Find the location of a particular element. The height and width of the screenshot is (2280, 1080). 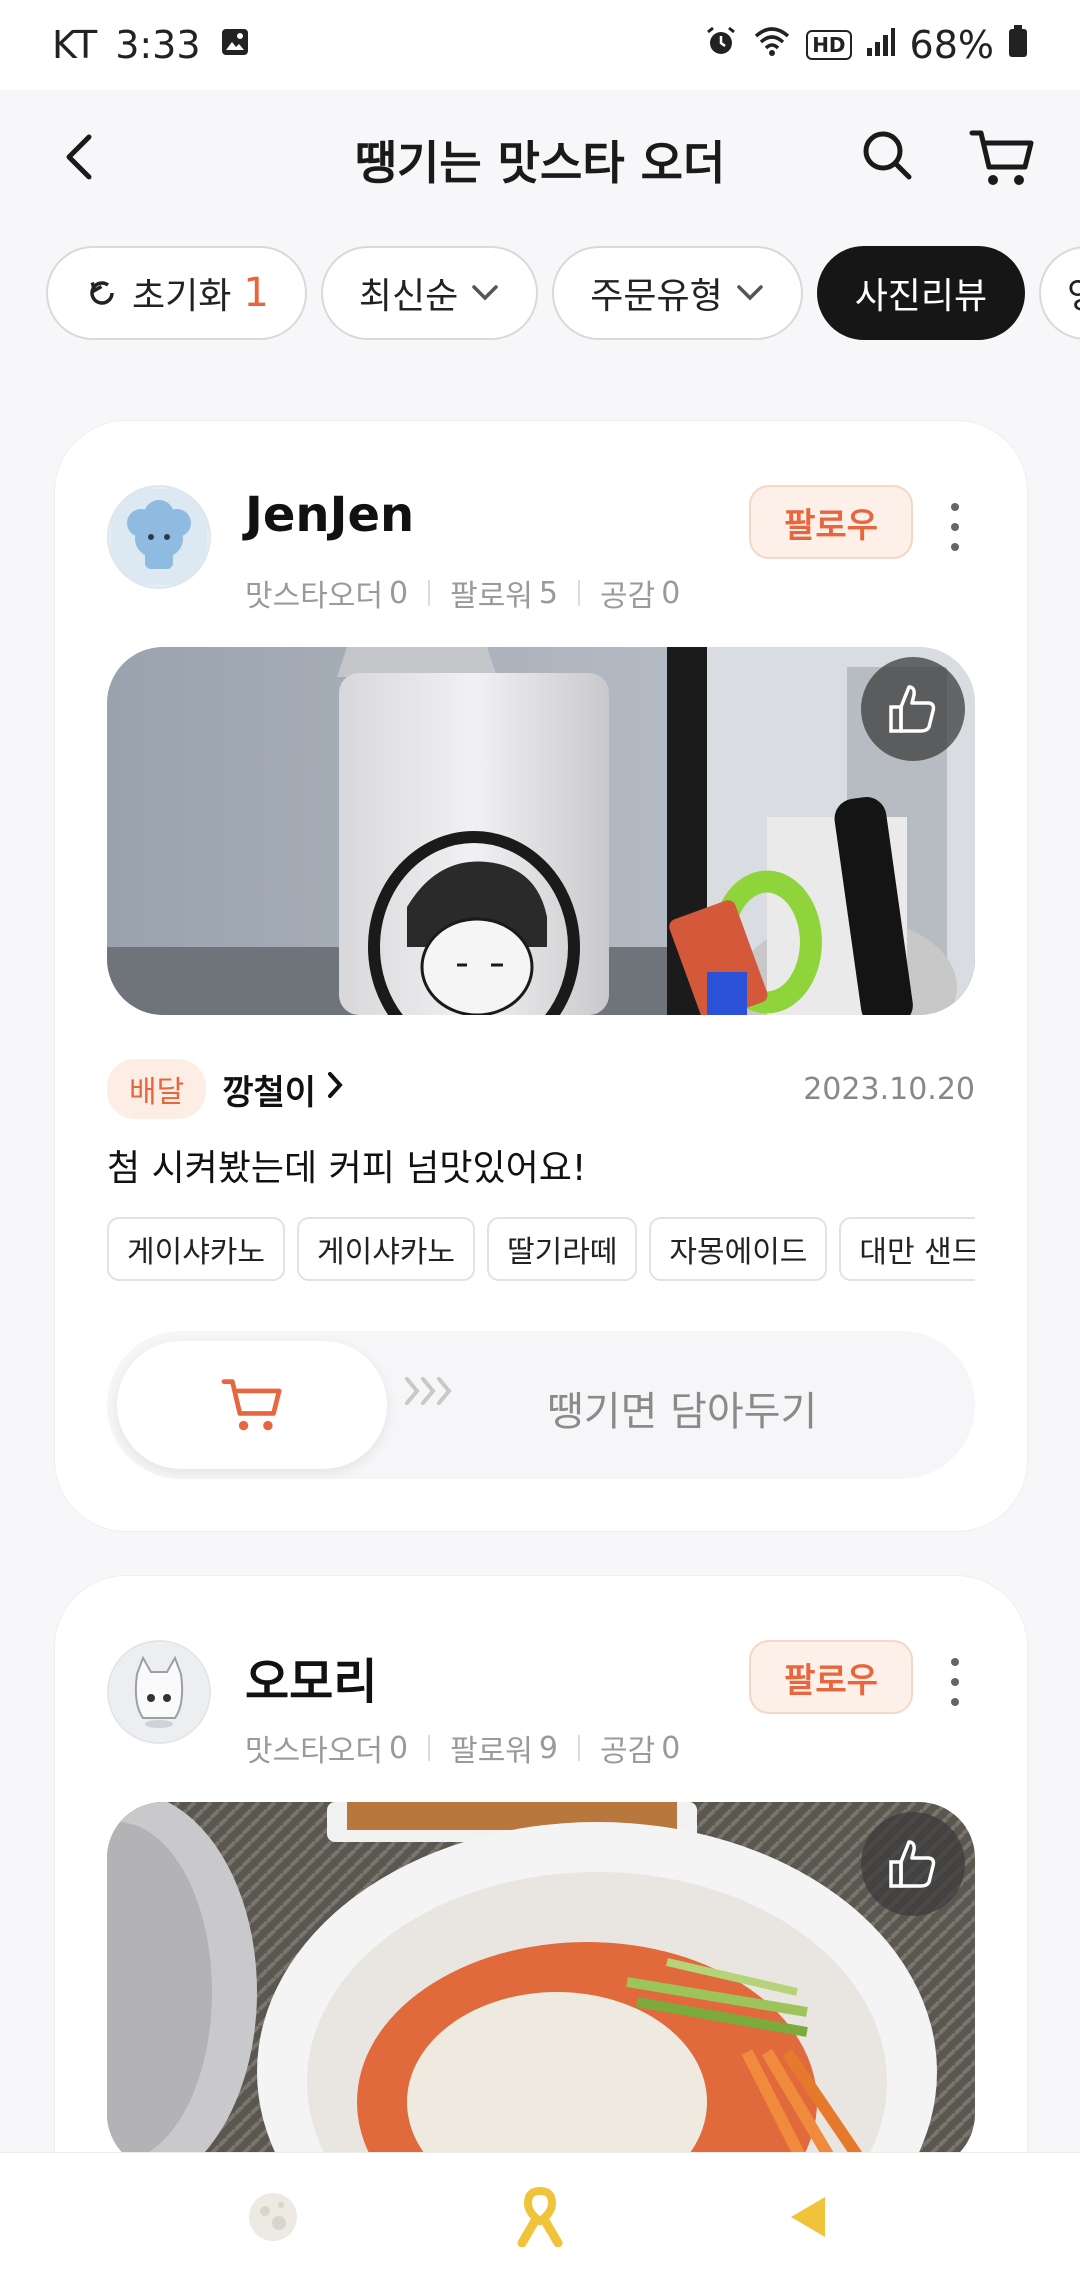

order-info-row: 배달 깡철이 2023.10.20 is located at coordinates (541, 1089).